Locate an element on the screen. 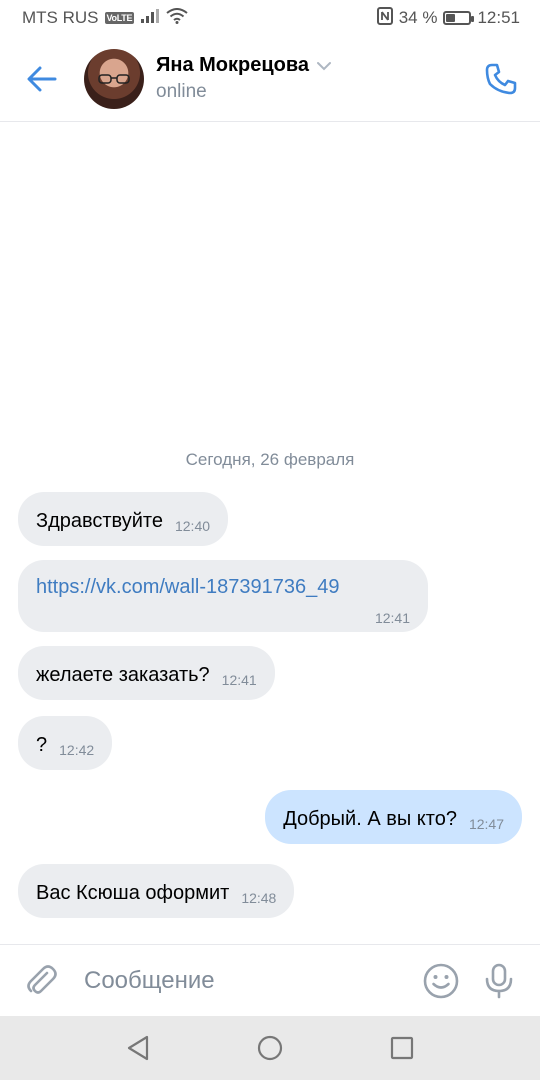  message-outgoing: Добрый. А вы кто? 12:47 is located at coordinates (393, 817).